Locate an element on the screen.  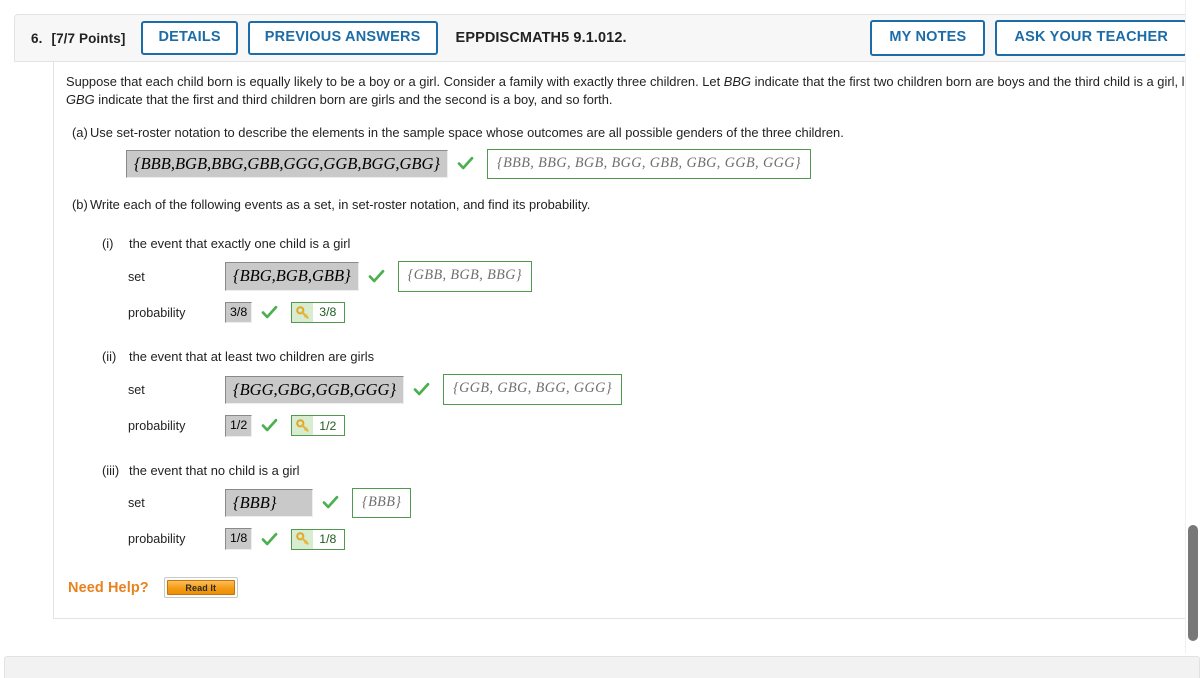
item-iii-set-label: set is located at coordinates (136, 502).